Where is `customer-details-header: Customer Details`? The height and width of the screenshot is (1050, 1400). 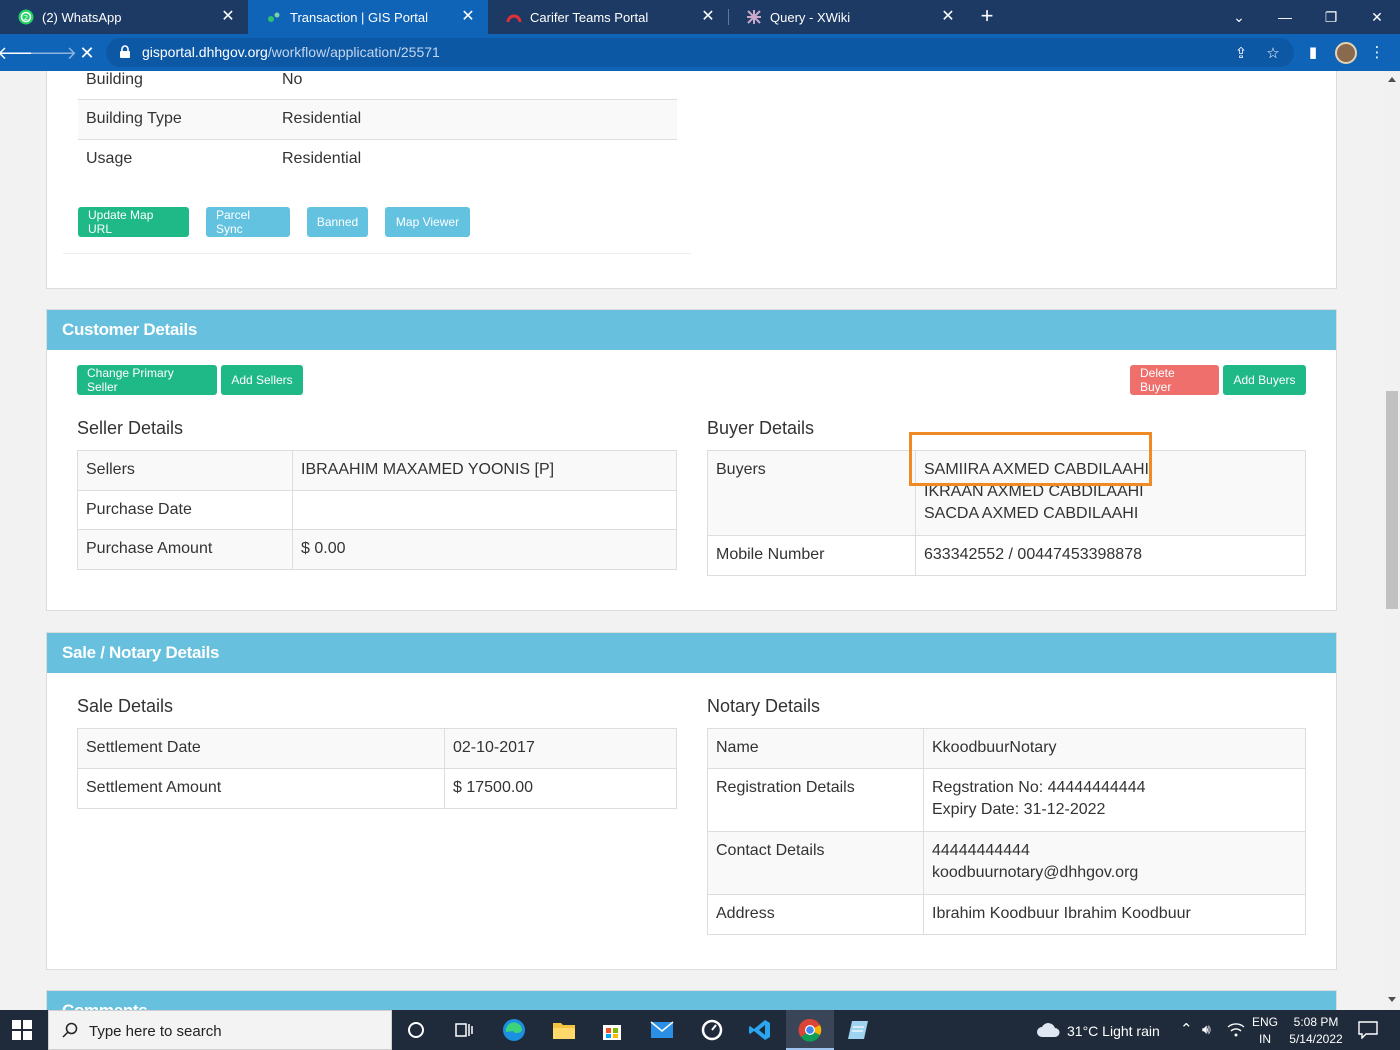
customer-details-header: Customer Details is located at coordinates (691, 330).